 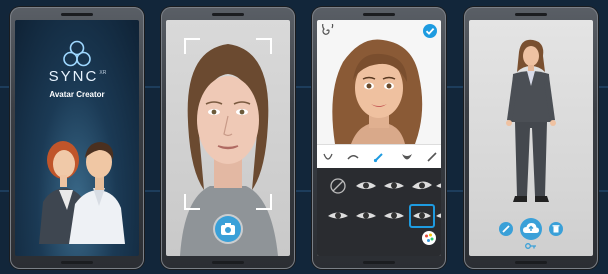 I want to click on eyebrow-icon, so click(x=353, y=157).